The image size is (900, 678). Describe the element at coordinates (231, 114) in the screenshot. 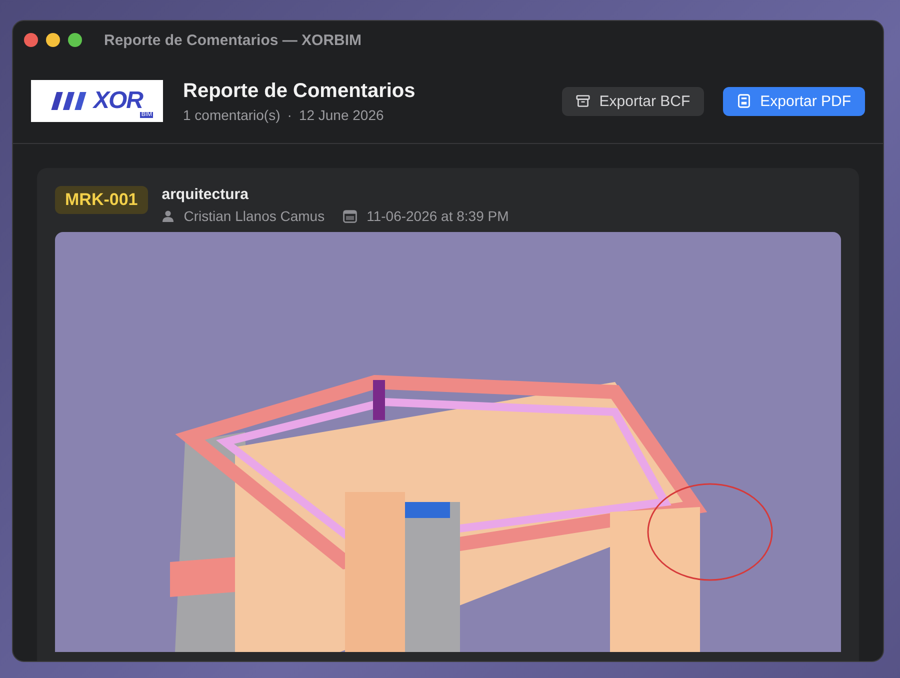

I see `comment-count: 1 comentario(s)` at that location.